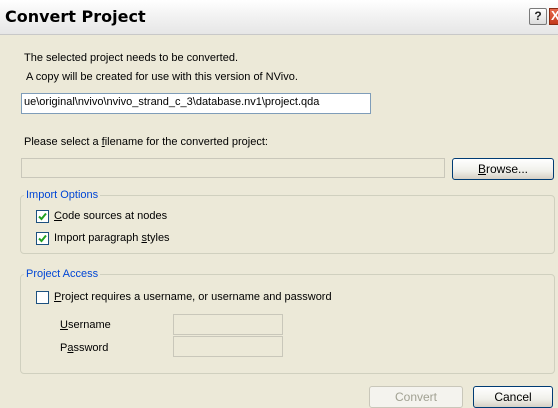  Describe the element at coordinates (233, 168) in the screenshot. I see `filename-input` at that location.